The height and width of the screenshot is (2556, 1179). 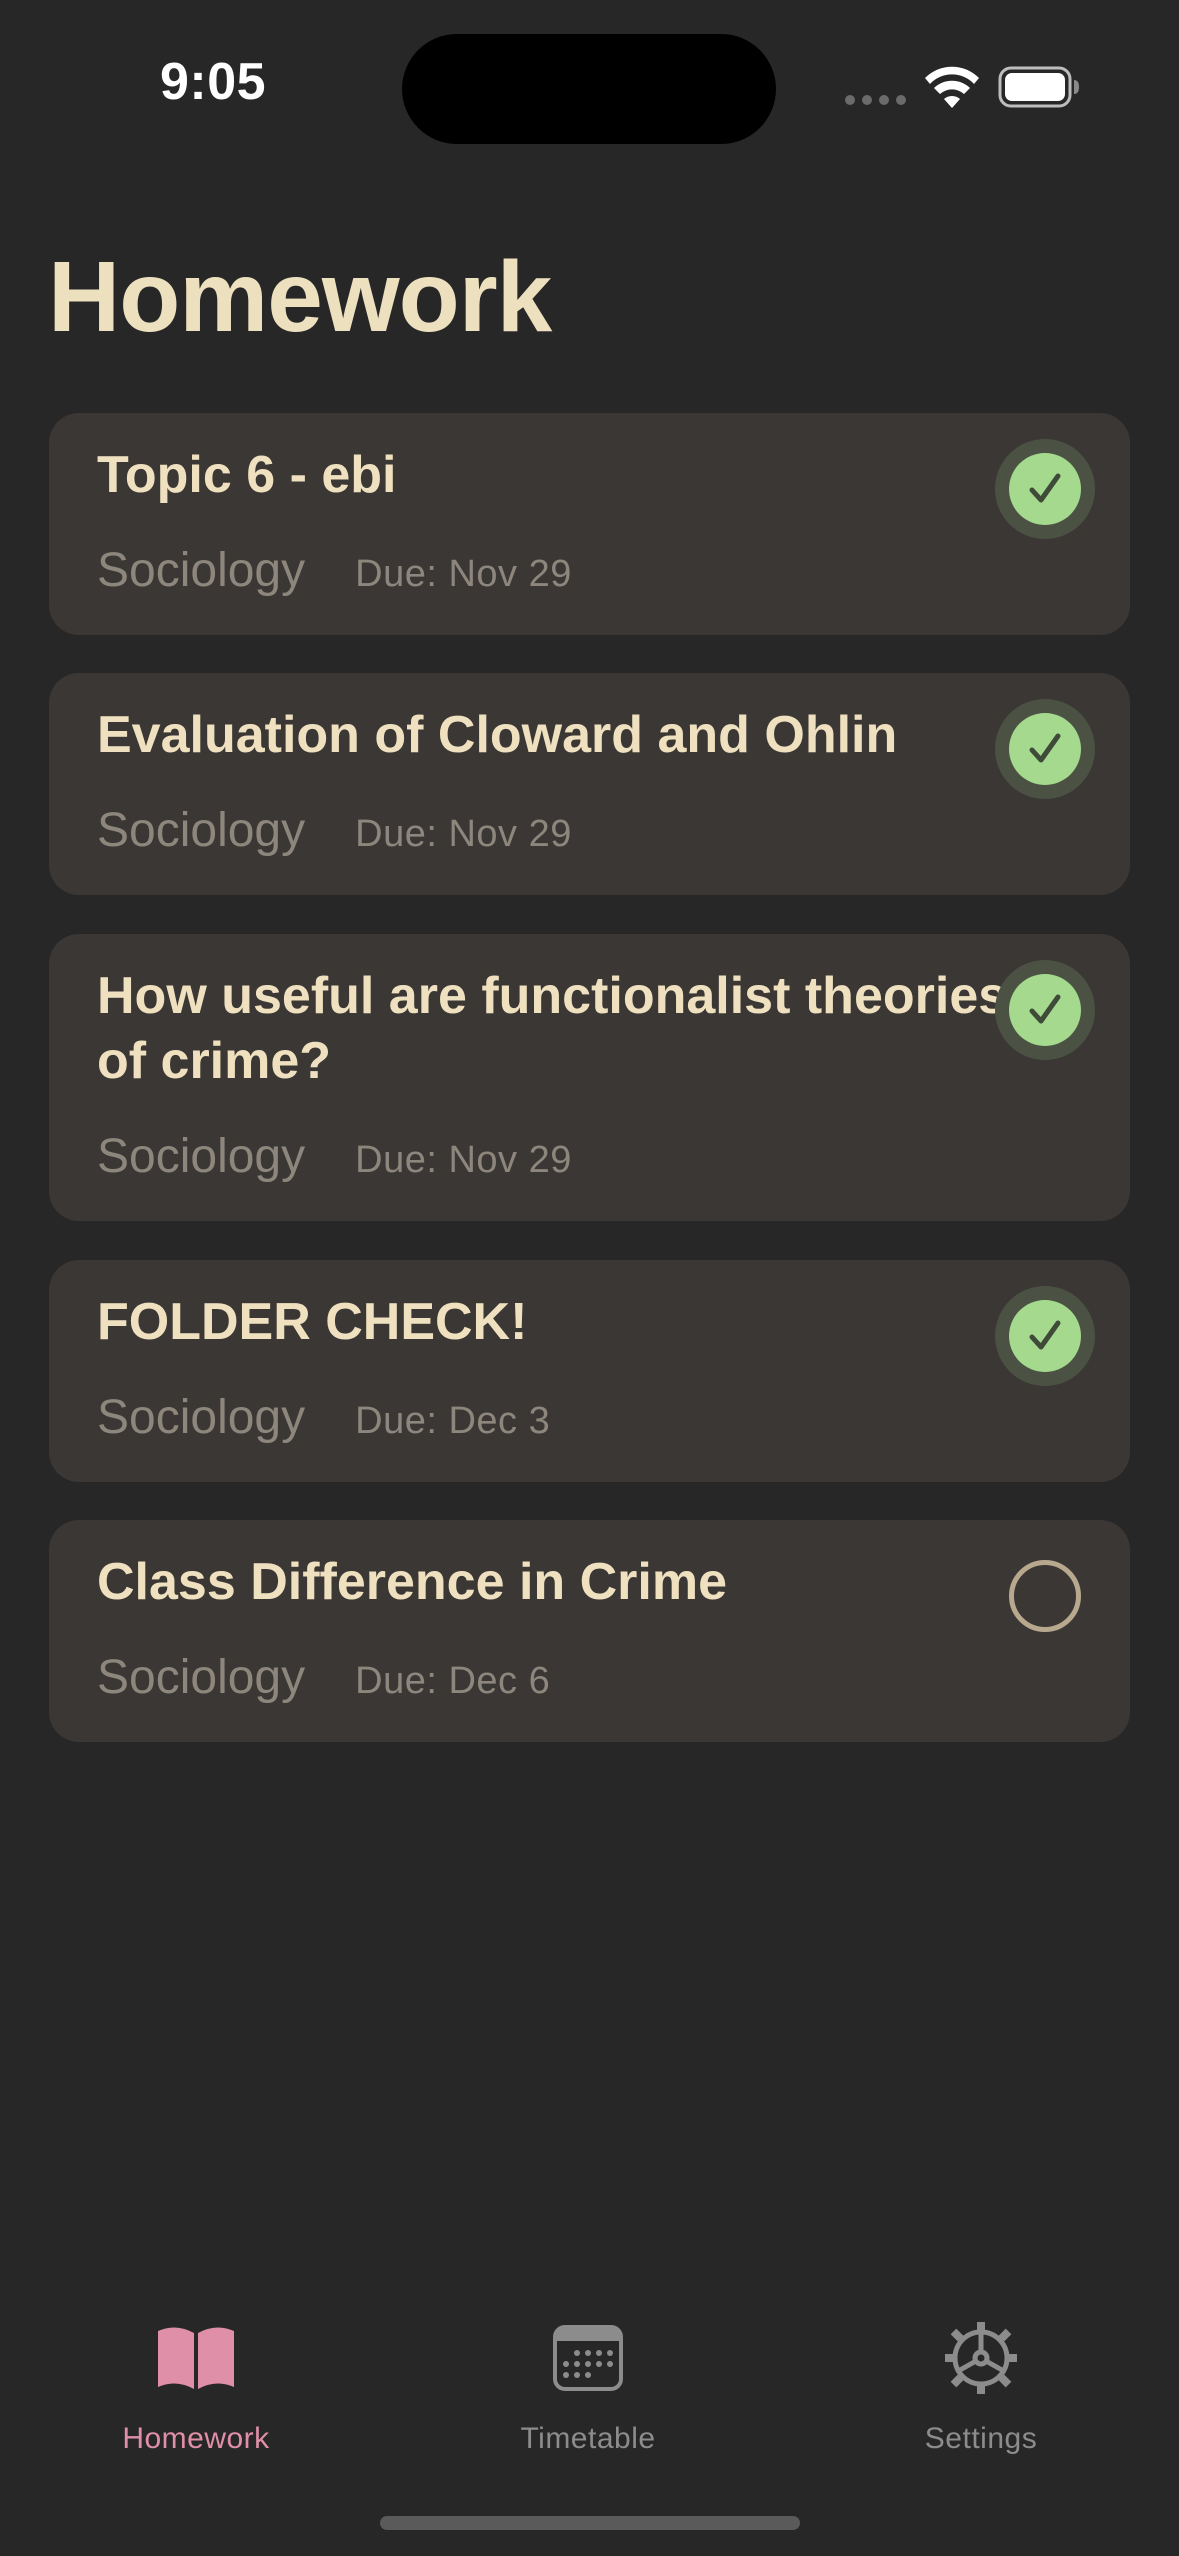 What do you see at coordinates (312, 1322) in the screenshot?
I see `homework-title: FOLDER CHECK!` at bounding box center [312, 1322].